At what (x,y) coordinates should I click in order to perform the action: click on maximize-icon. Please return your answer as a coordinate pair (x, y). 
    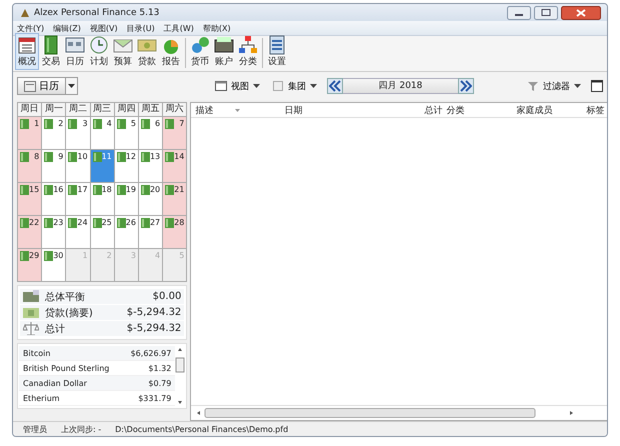
    Looking at the image, I should click on (546, 13).